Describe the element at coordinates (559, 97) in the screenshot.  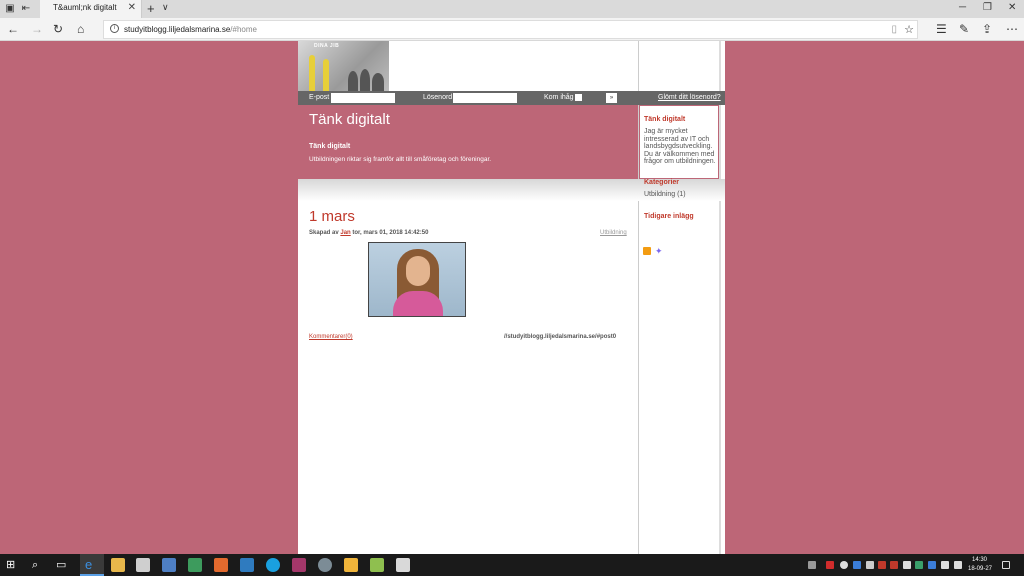
I see `remember-me-label: Kom ihåg` at that location.